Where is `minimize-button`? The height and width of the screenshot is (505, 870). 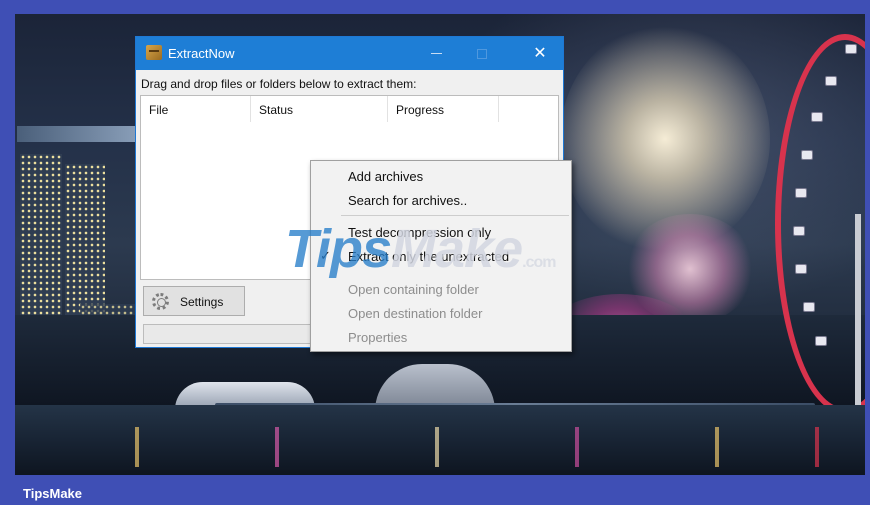
minimize-button is located at coordinates (436, 53).